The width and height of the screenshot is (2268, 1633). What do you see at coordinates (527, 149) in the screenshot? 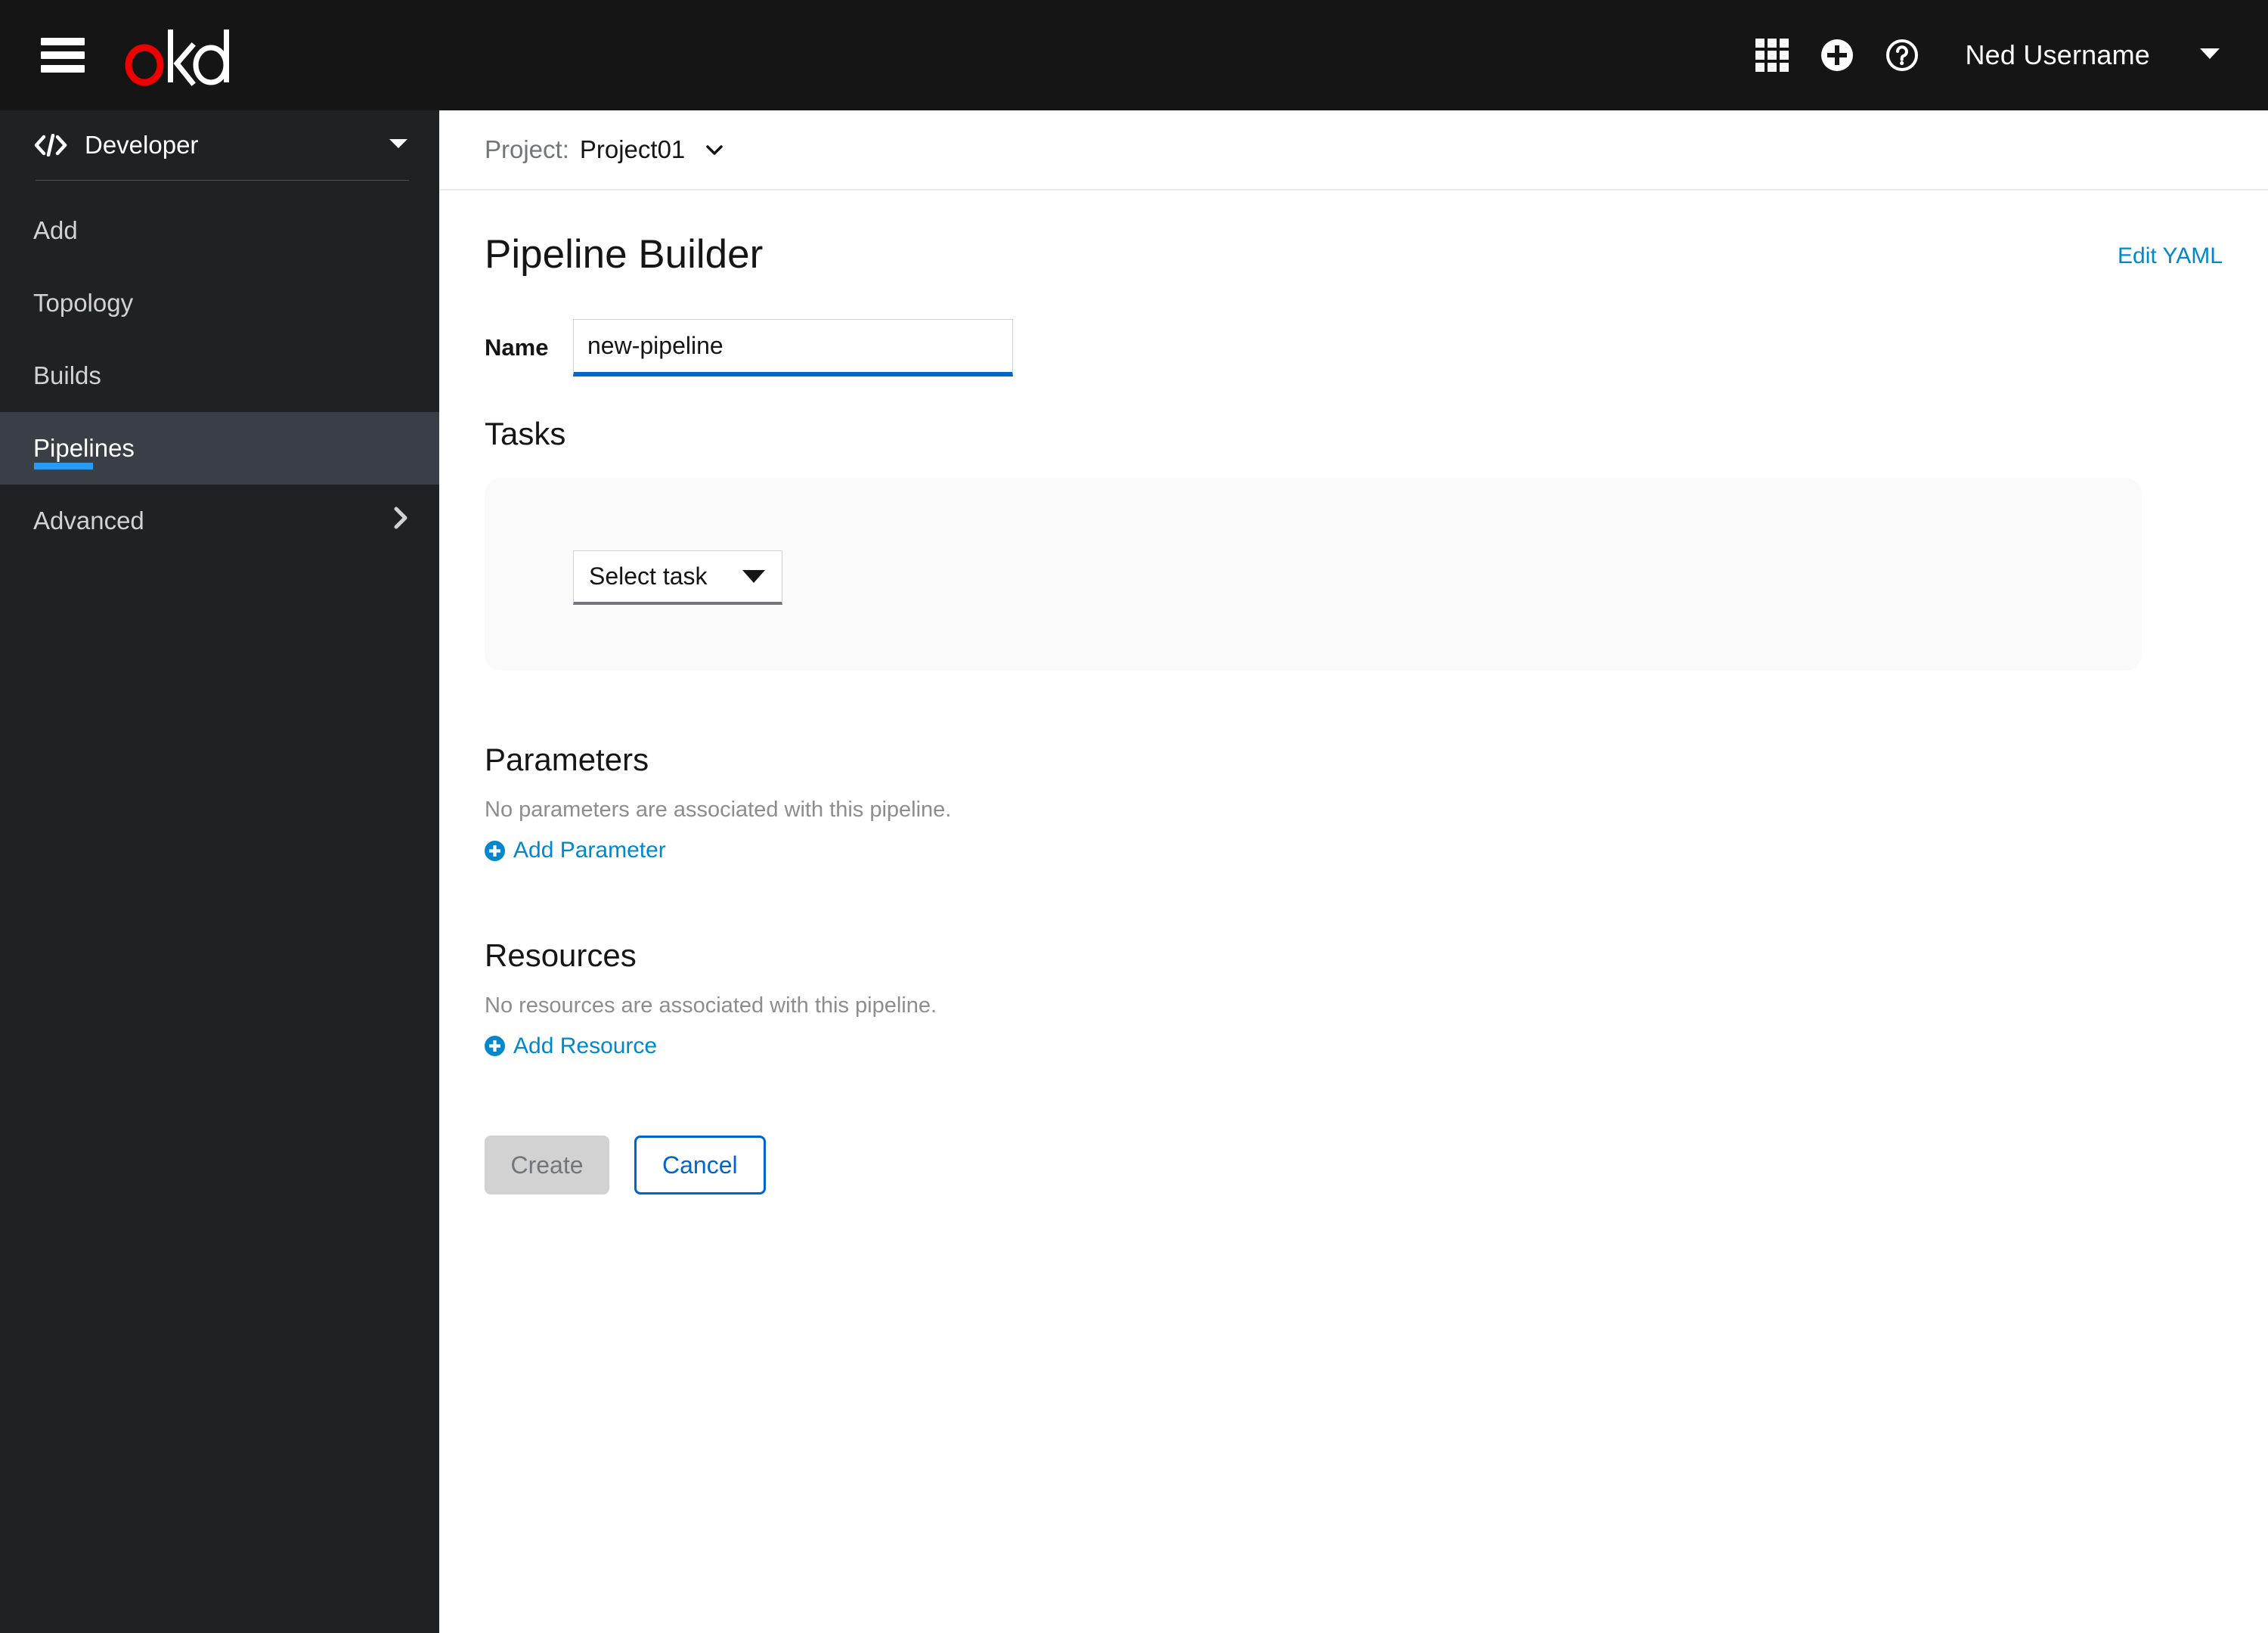
I see `project-label: Project:` at bounding box center [527, 149].